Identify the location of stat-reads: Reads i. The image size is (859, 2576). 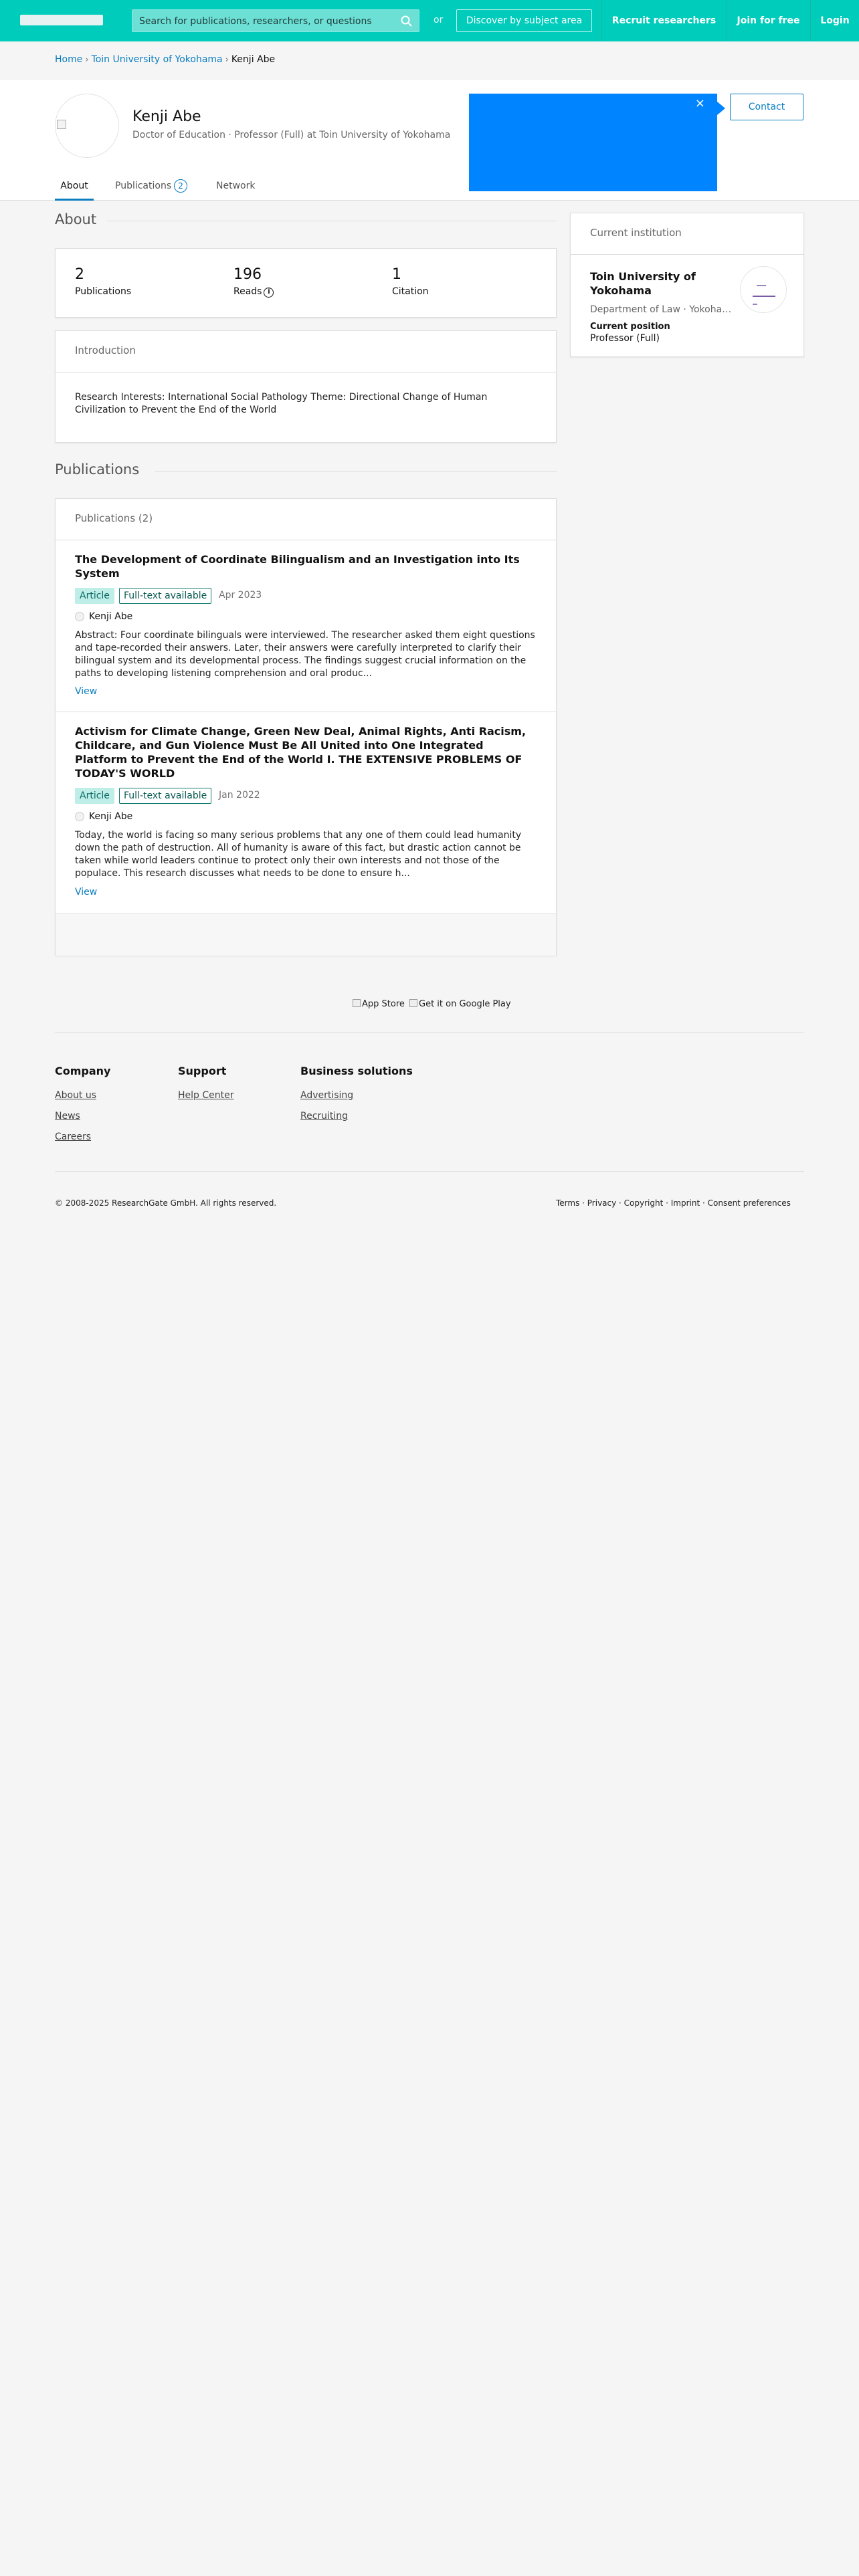
(253, 292).